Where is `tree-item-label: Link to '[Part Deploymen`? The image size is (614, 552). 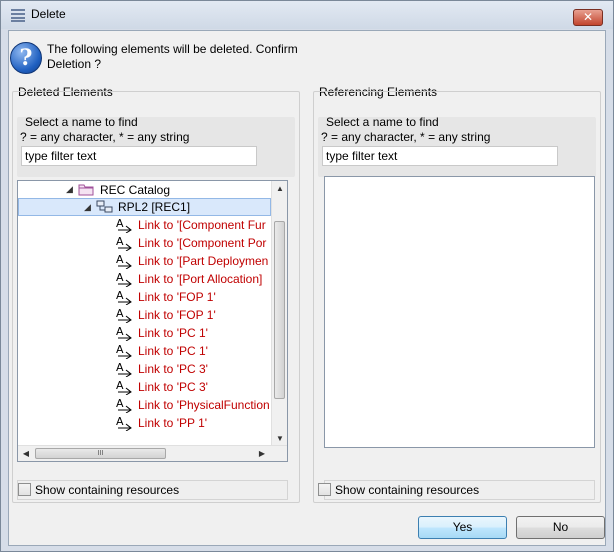
tree-item-label: Link to '[Part Deploymen is located at coordinates (203, 261).